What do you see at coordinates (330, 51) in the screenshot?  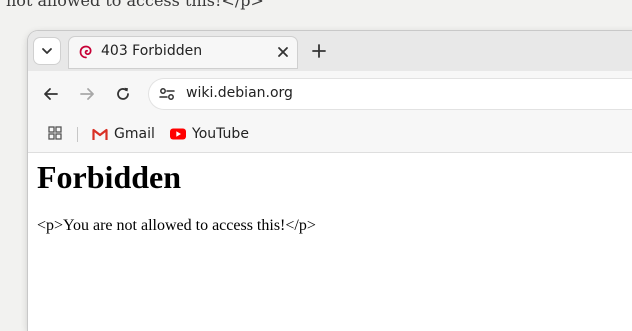 I see `tab-bar: 403 Forbidden` at bounding box center [330, 51].